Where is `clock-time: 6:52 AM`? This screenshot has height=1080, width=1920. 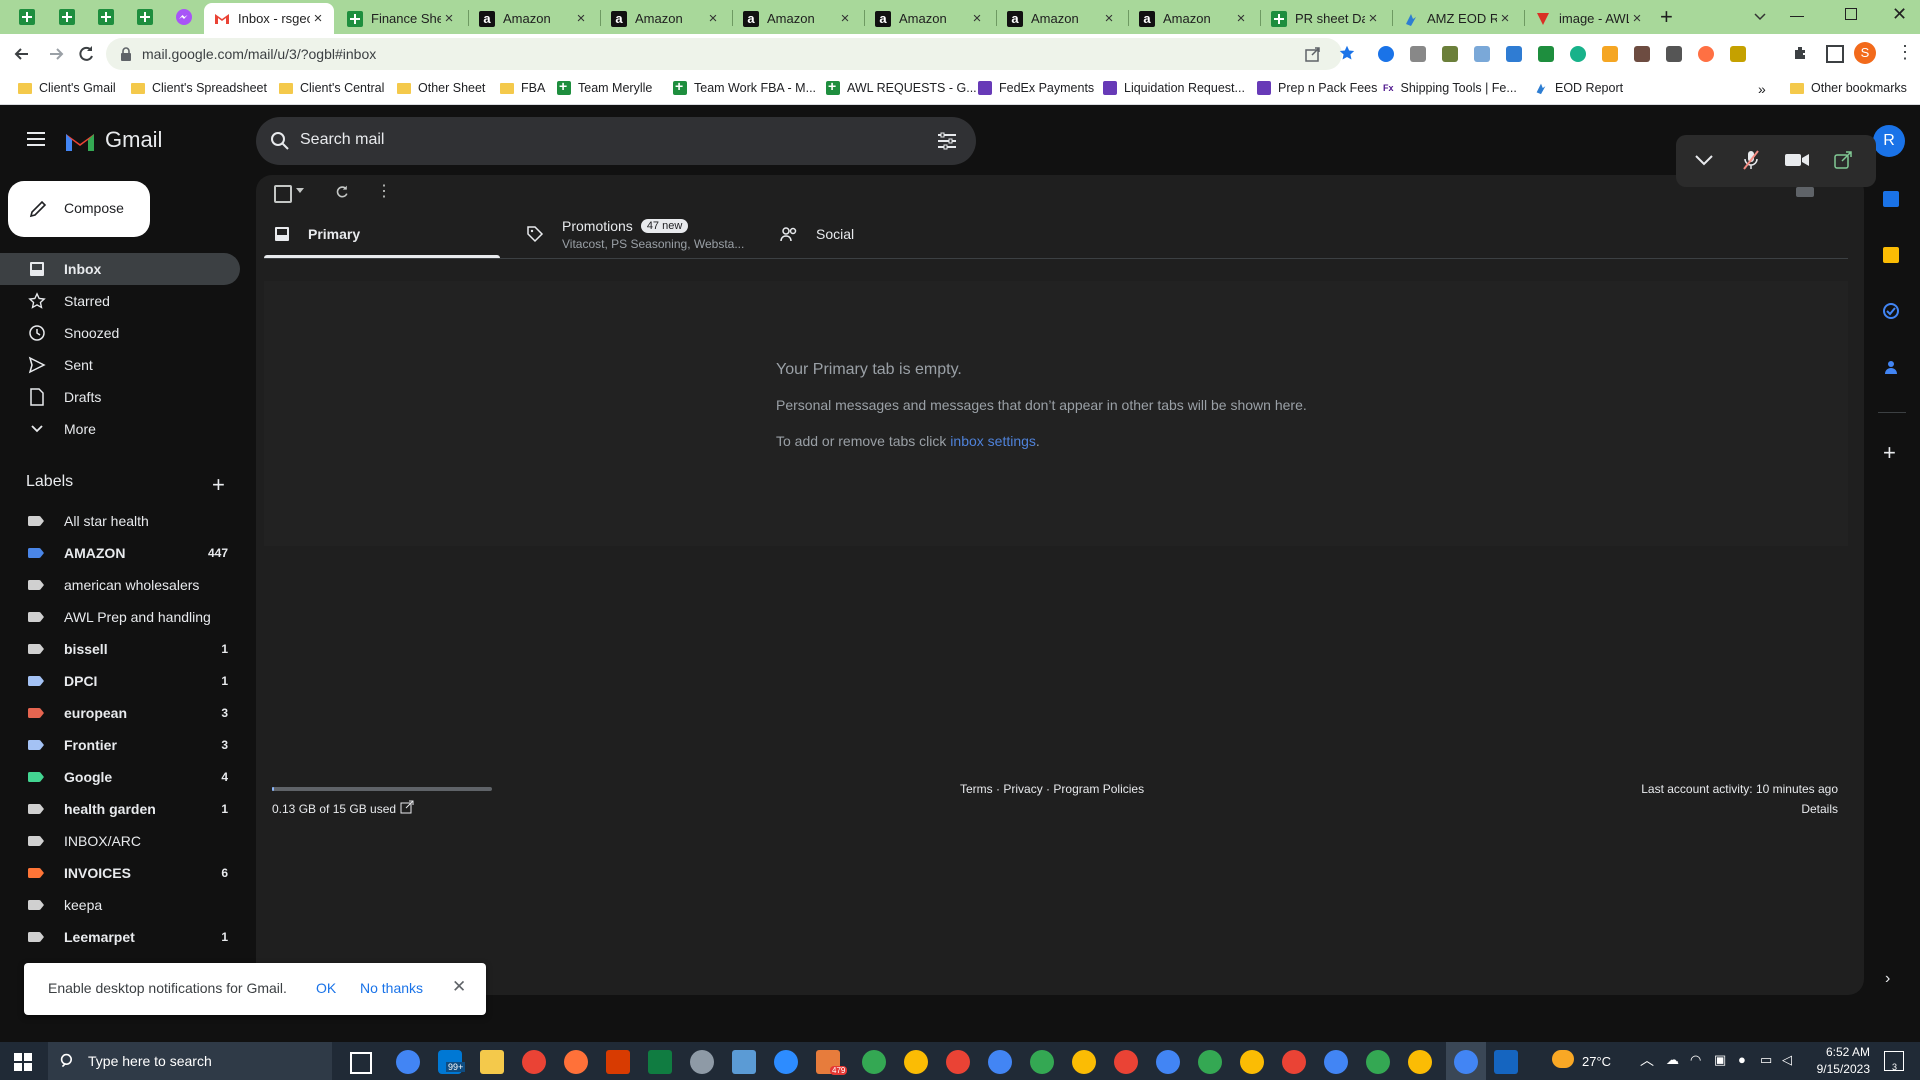 clock-time: 6:52 AM is located at coordinates (1838, 1052).